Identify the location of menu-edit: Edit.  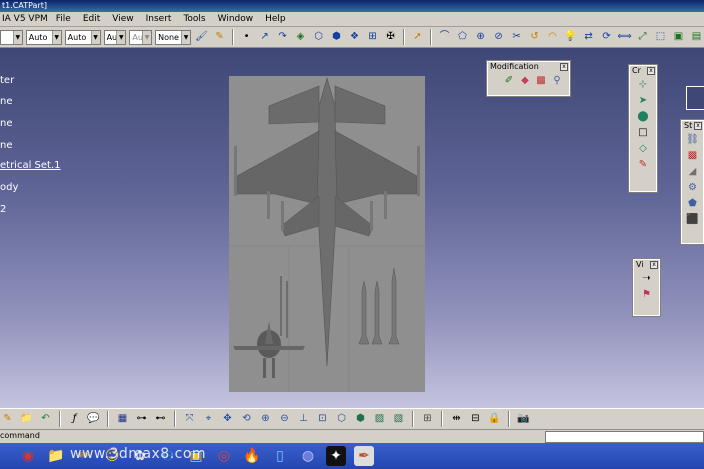
(91, 19).